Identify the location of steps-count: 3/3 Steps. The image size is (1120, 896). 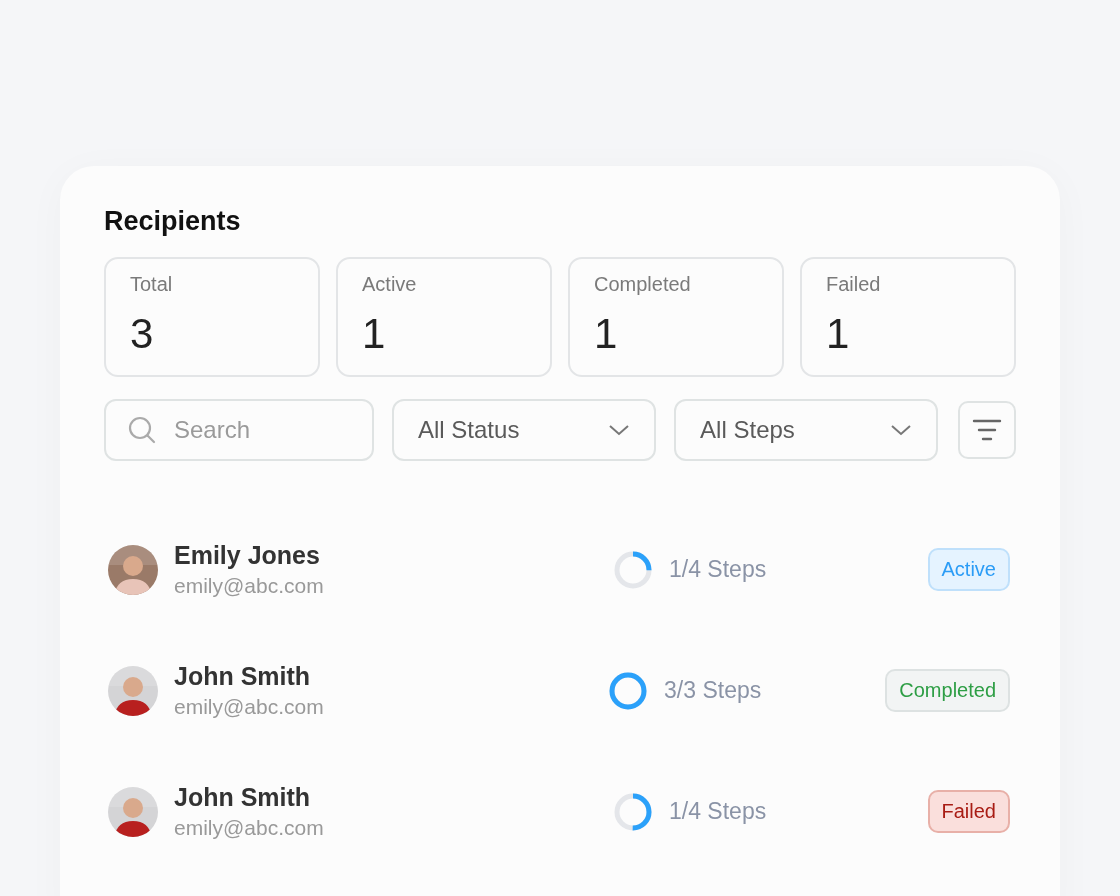
(713, 690).